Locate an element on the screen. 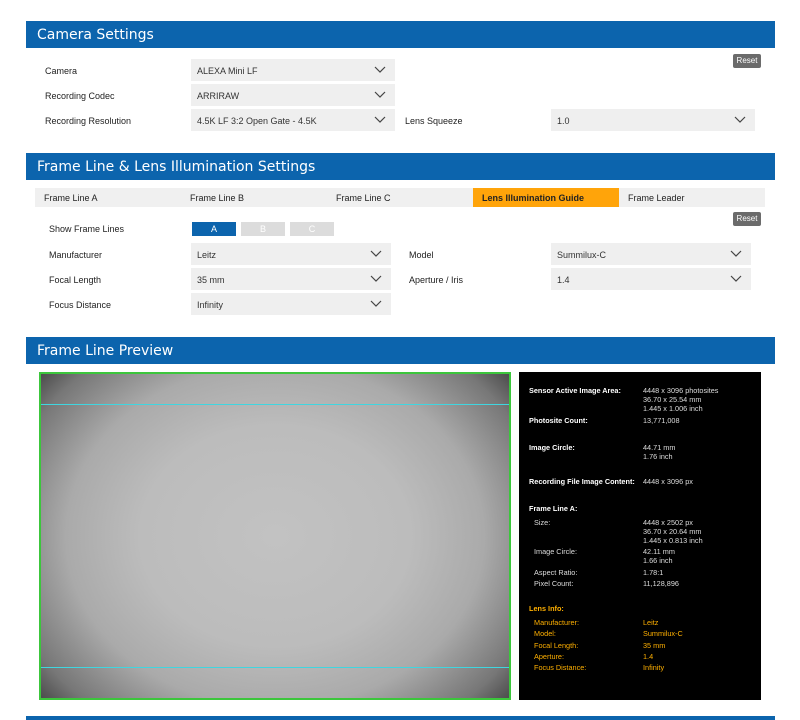 This screenshot has height=720, width=800. image-circle-inch: 1.76 inch is located at coordinates (658, 456).